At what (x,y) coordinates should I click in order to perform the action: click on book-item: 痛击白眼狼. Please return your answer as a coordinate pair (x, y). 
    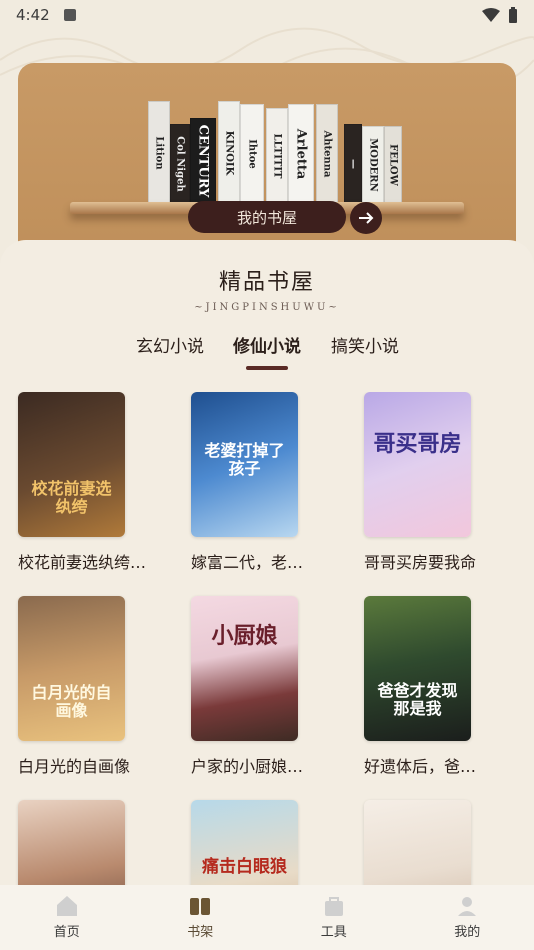
    Looking at the image, I should click on (266, 842).